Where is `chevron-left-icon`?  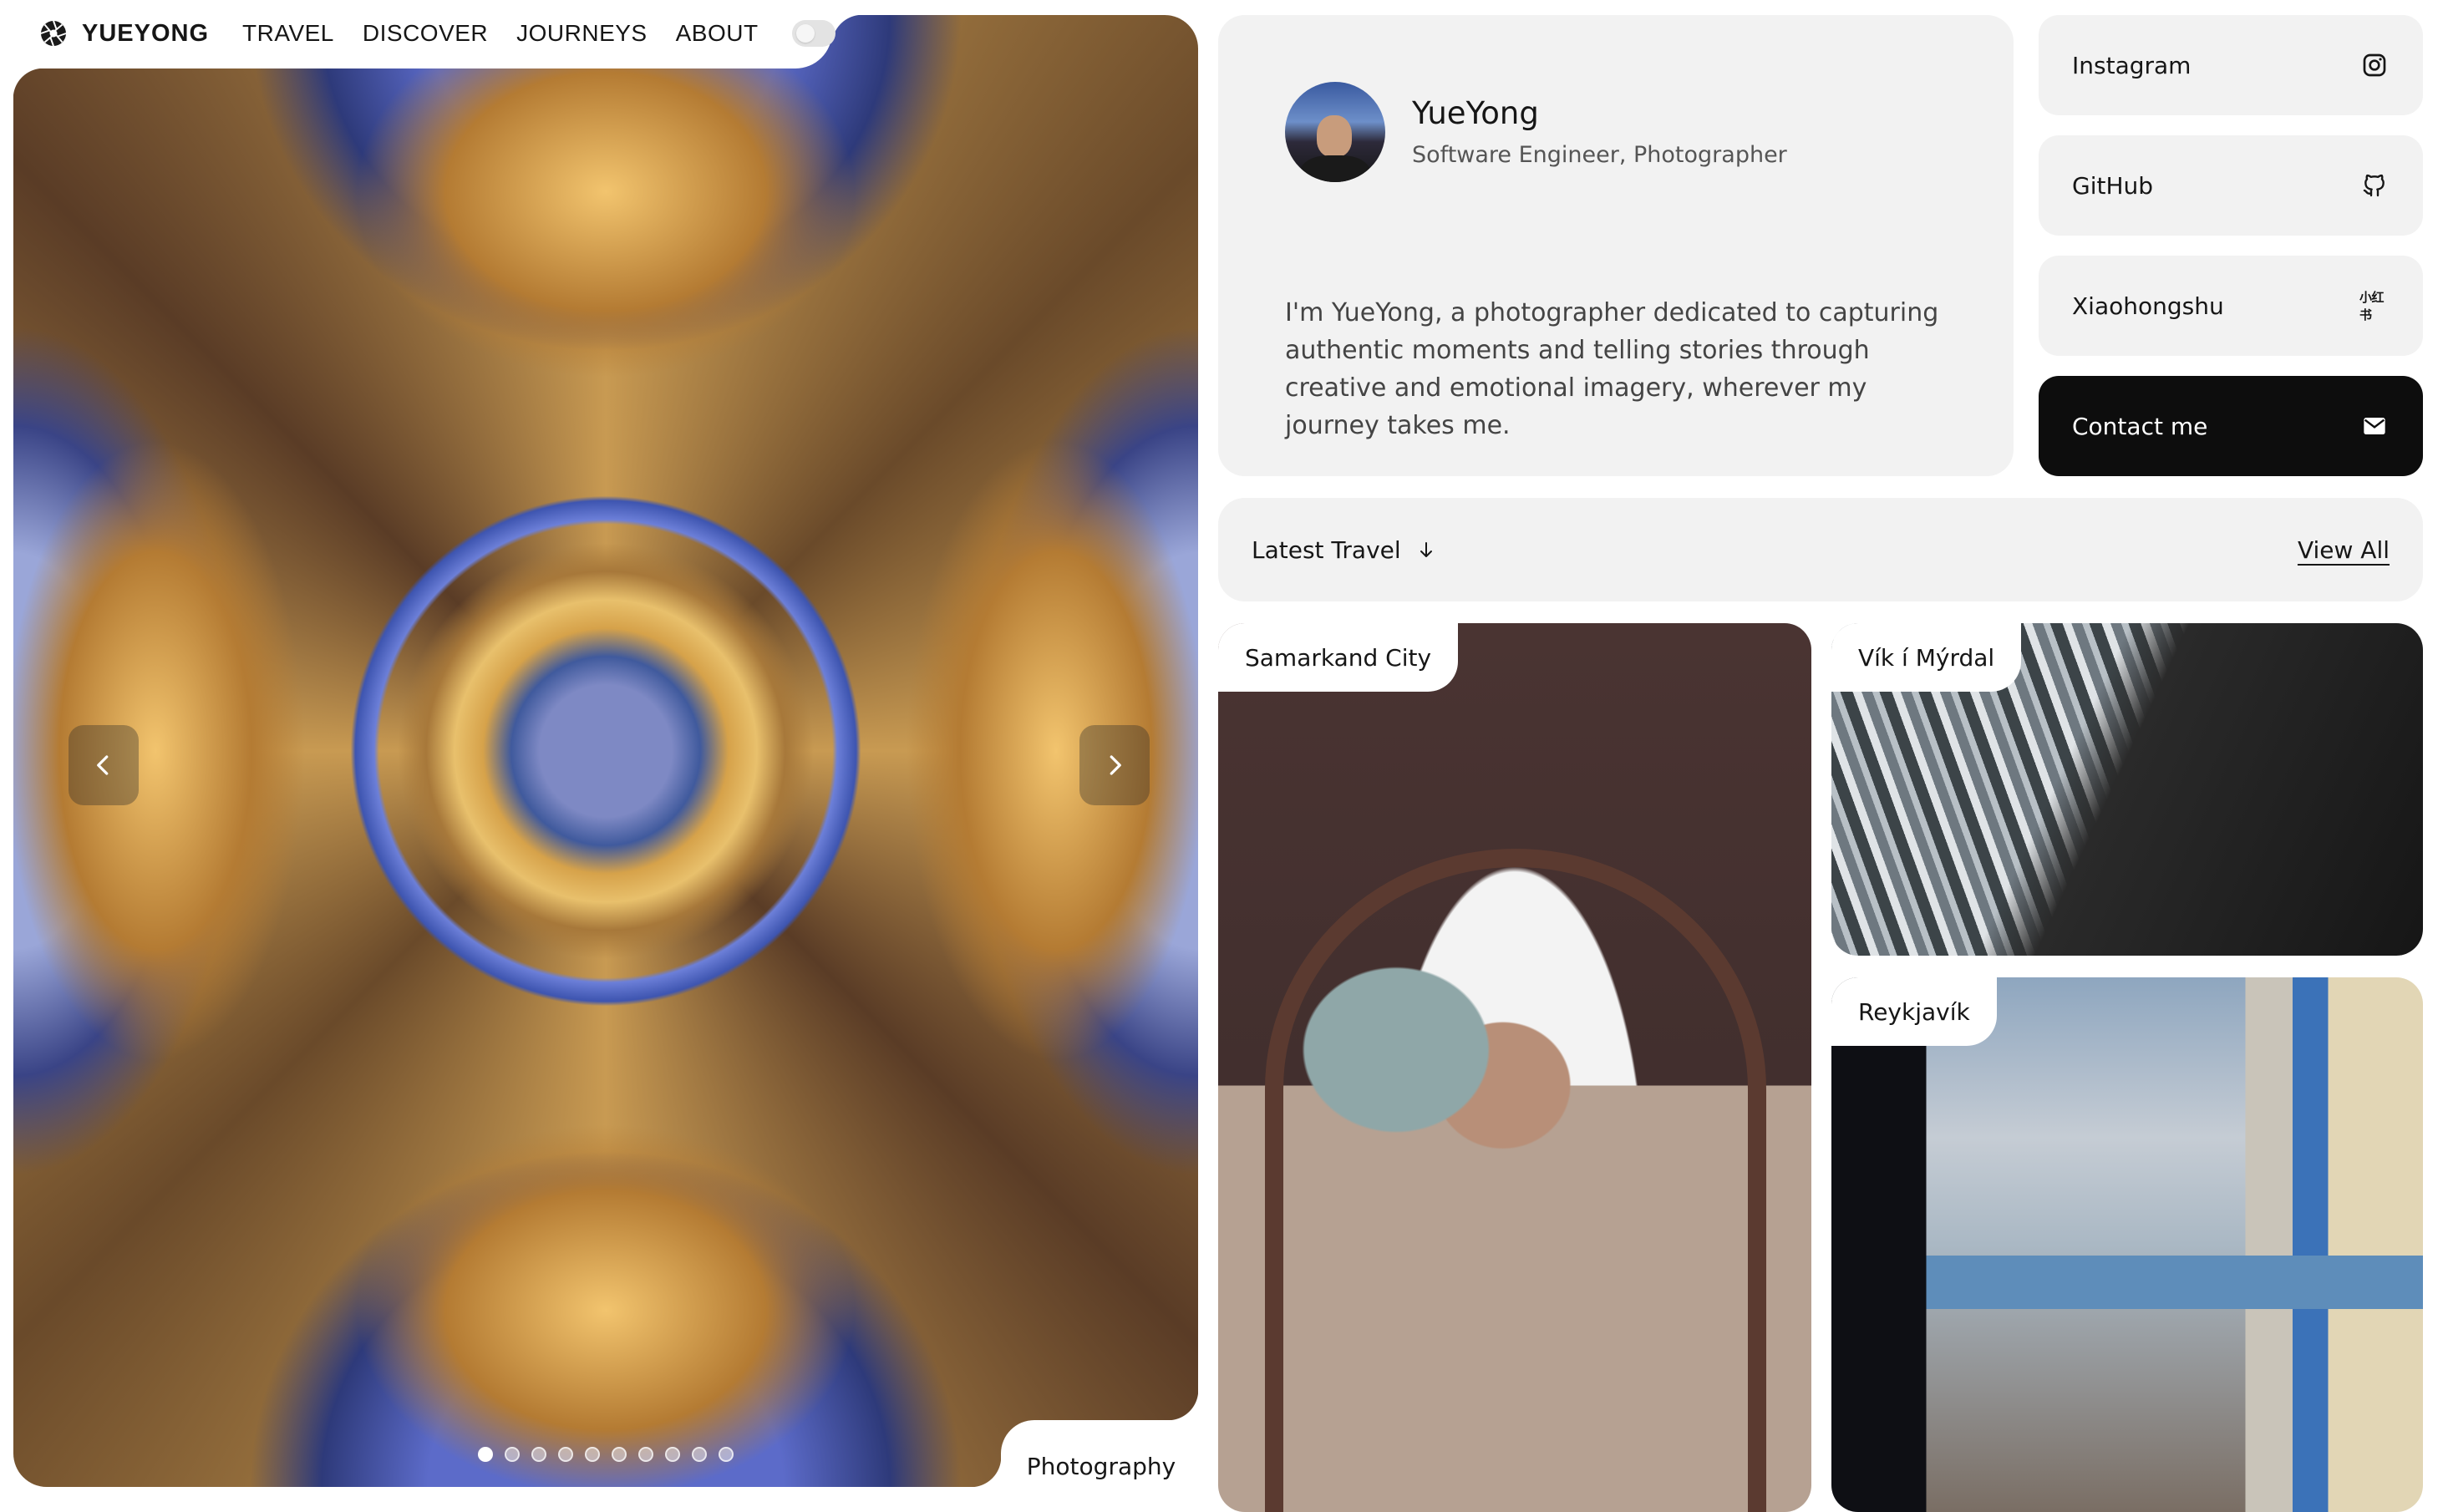 chevron-left-icon is located at coordinates (103, 765).